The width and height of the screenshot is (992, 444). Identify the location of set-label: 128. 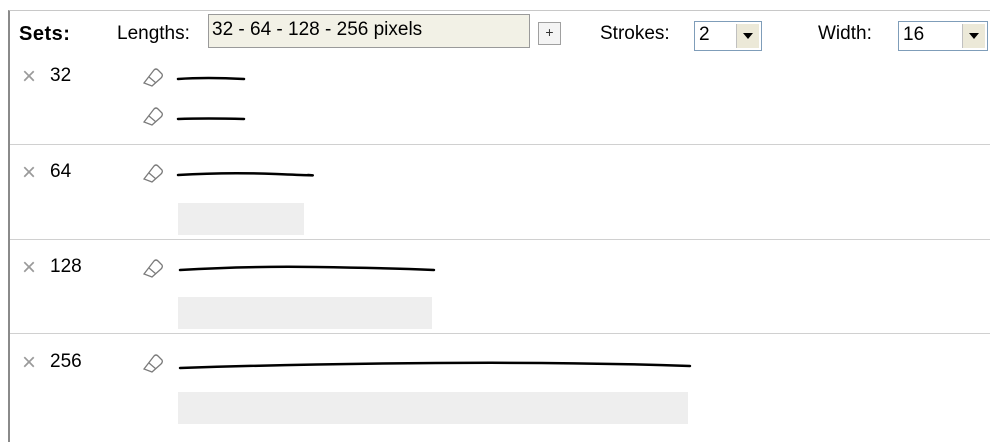
(66, 266).